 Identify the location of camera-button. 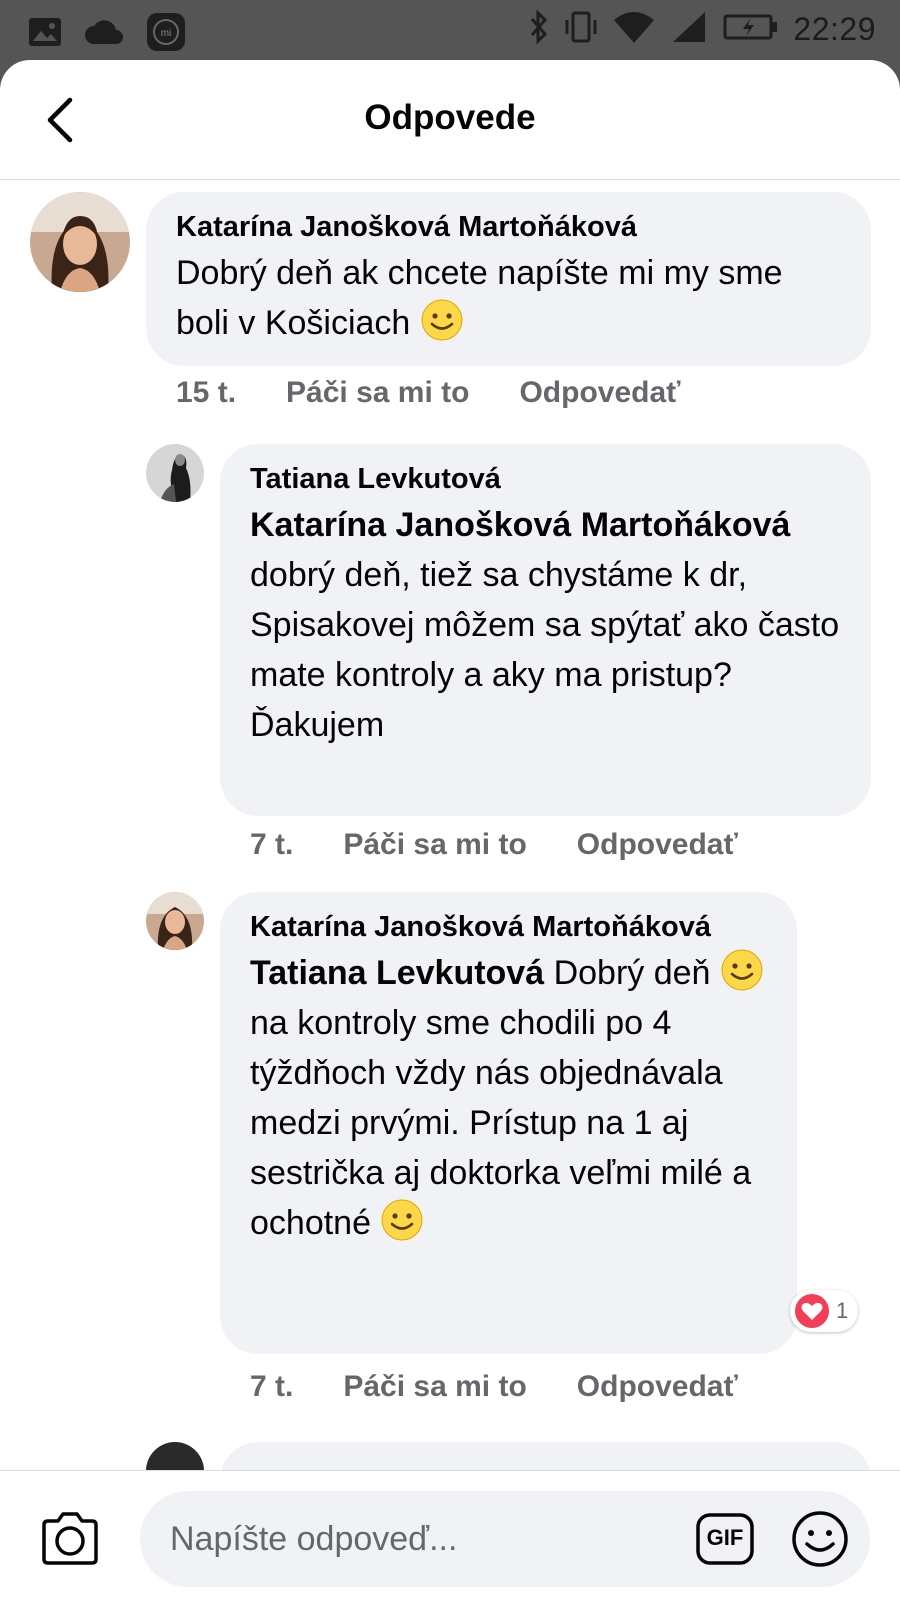
(70, 1539).